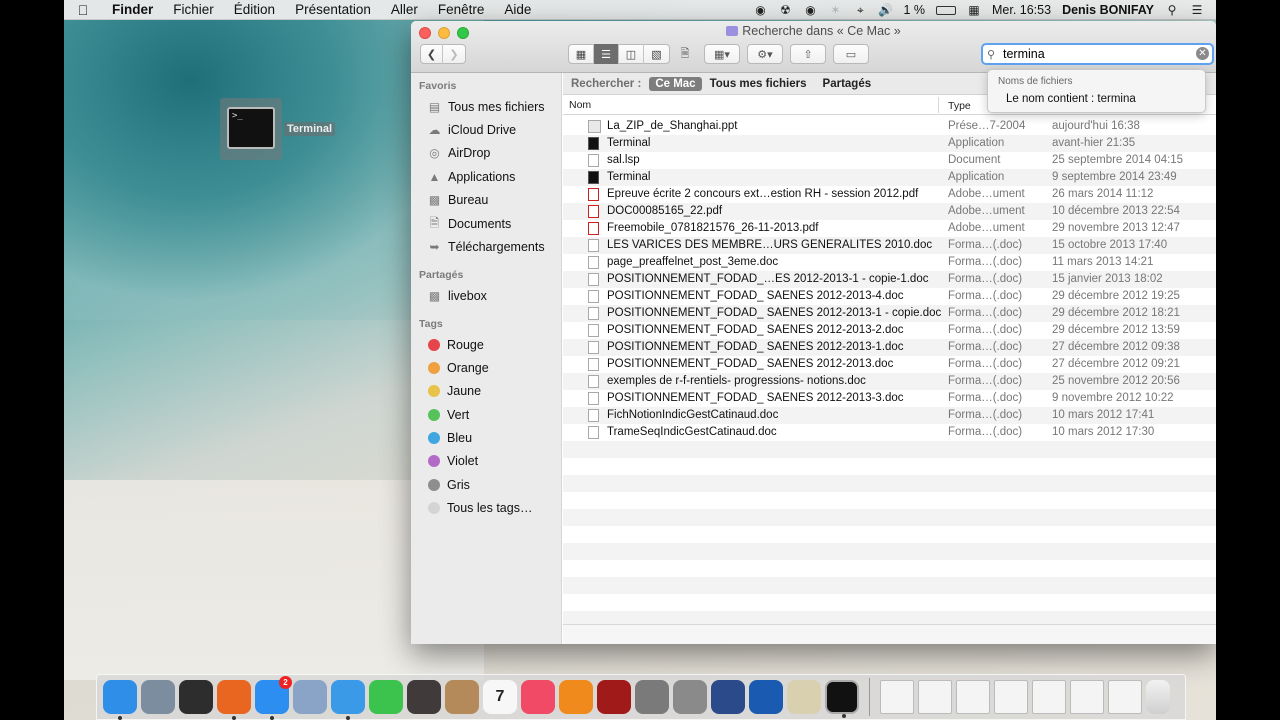 The height and width of the screenshot is (720, 1280). I want to click on icon-view-button: ▦, so click(581, 54).